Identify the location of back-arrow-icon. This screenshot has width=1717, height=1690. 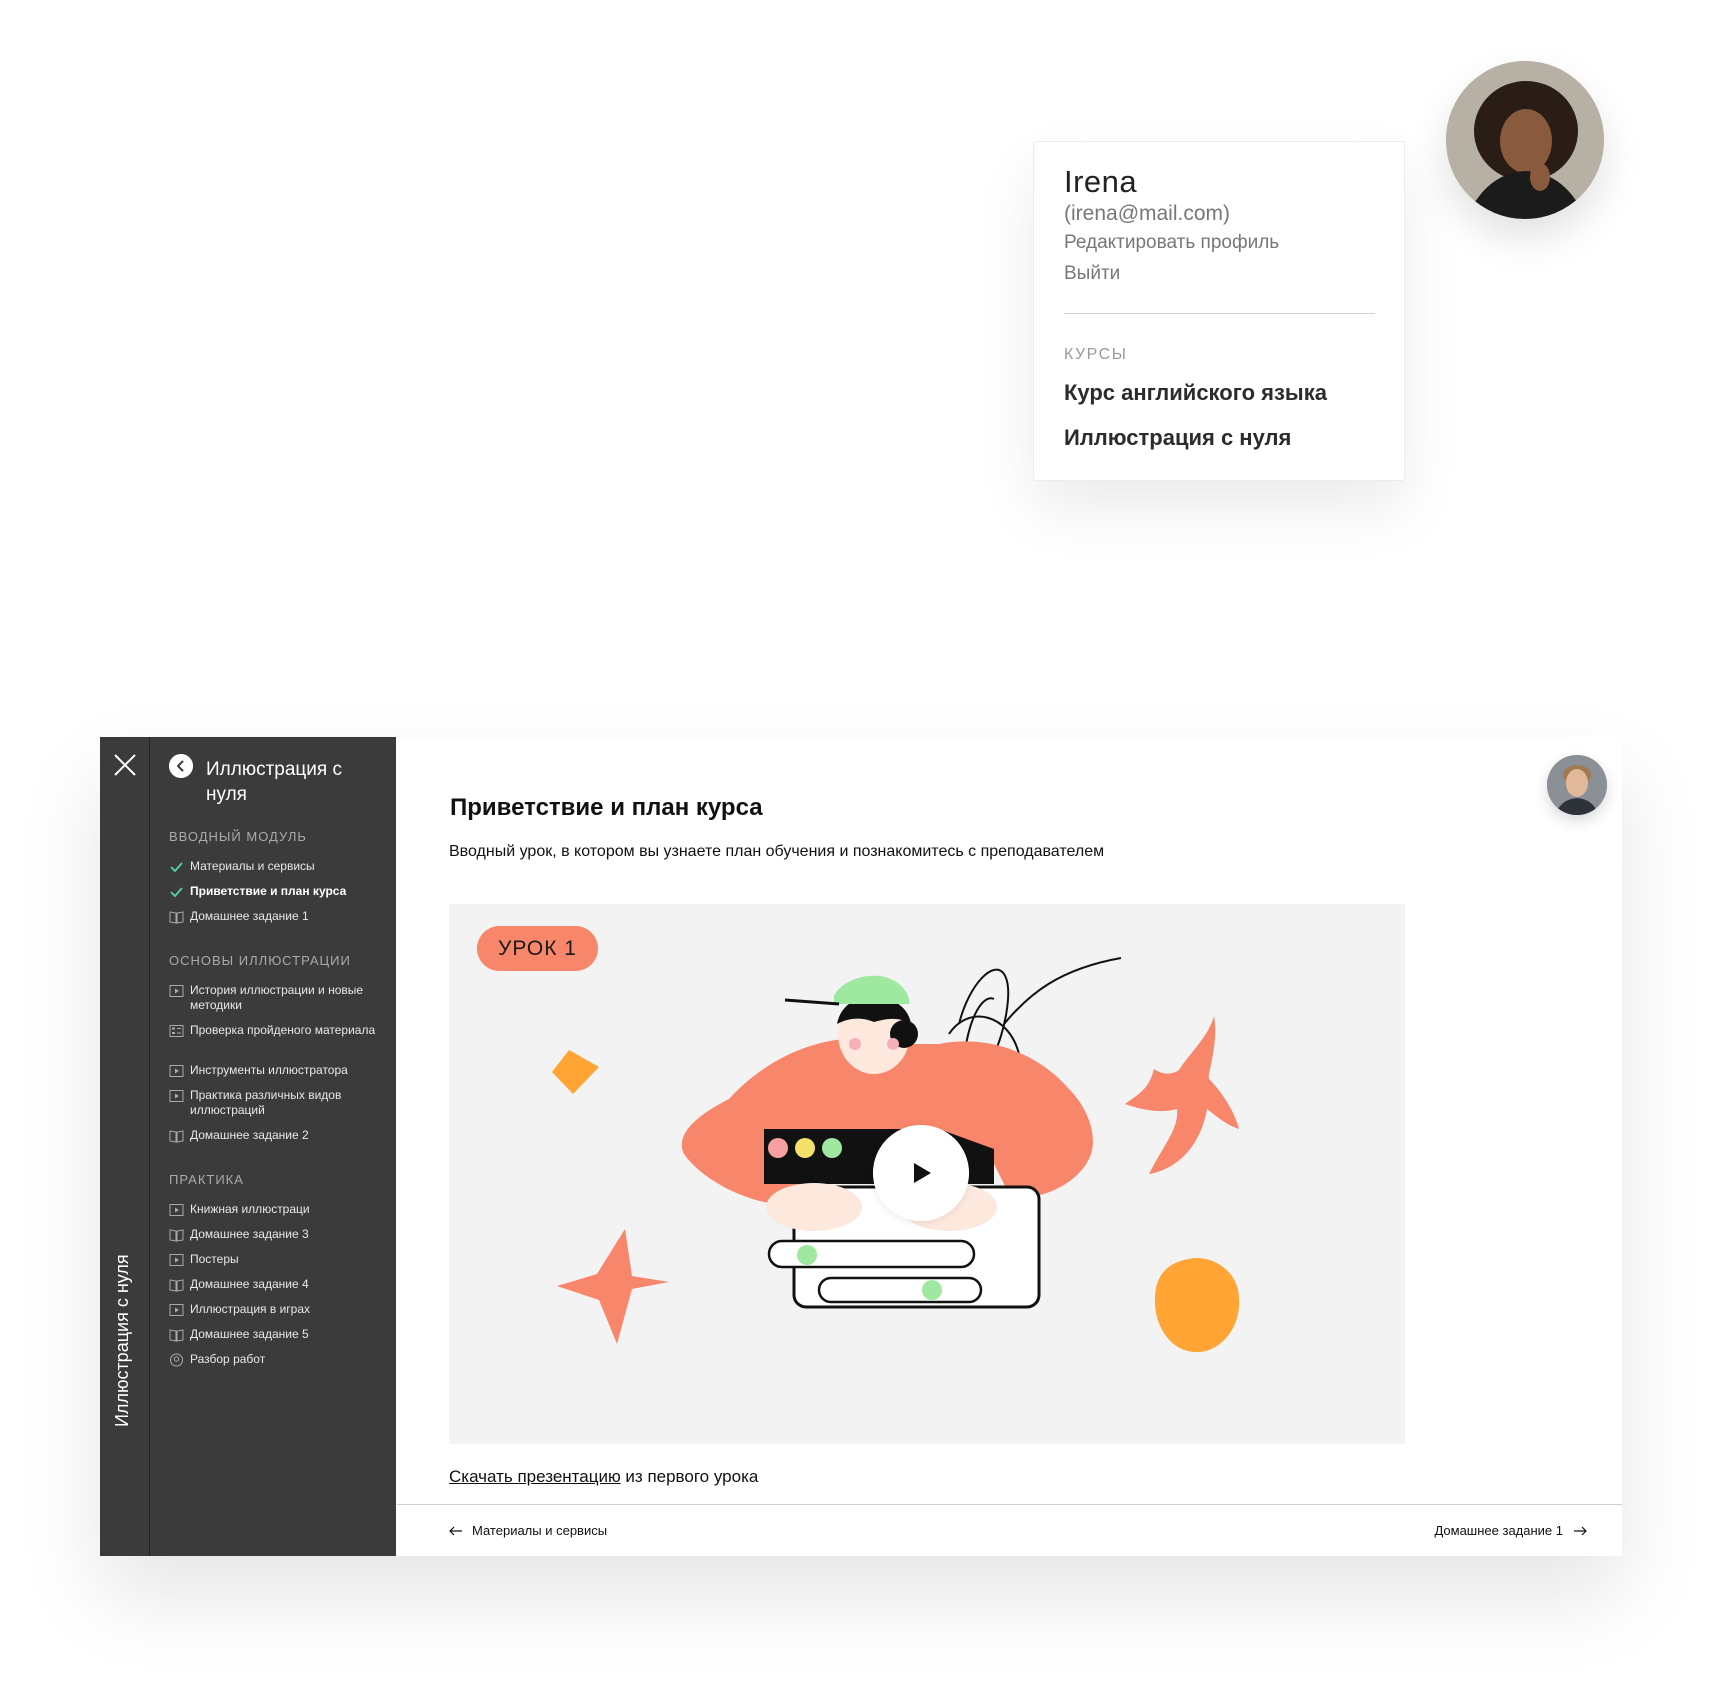
(181, 766).